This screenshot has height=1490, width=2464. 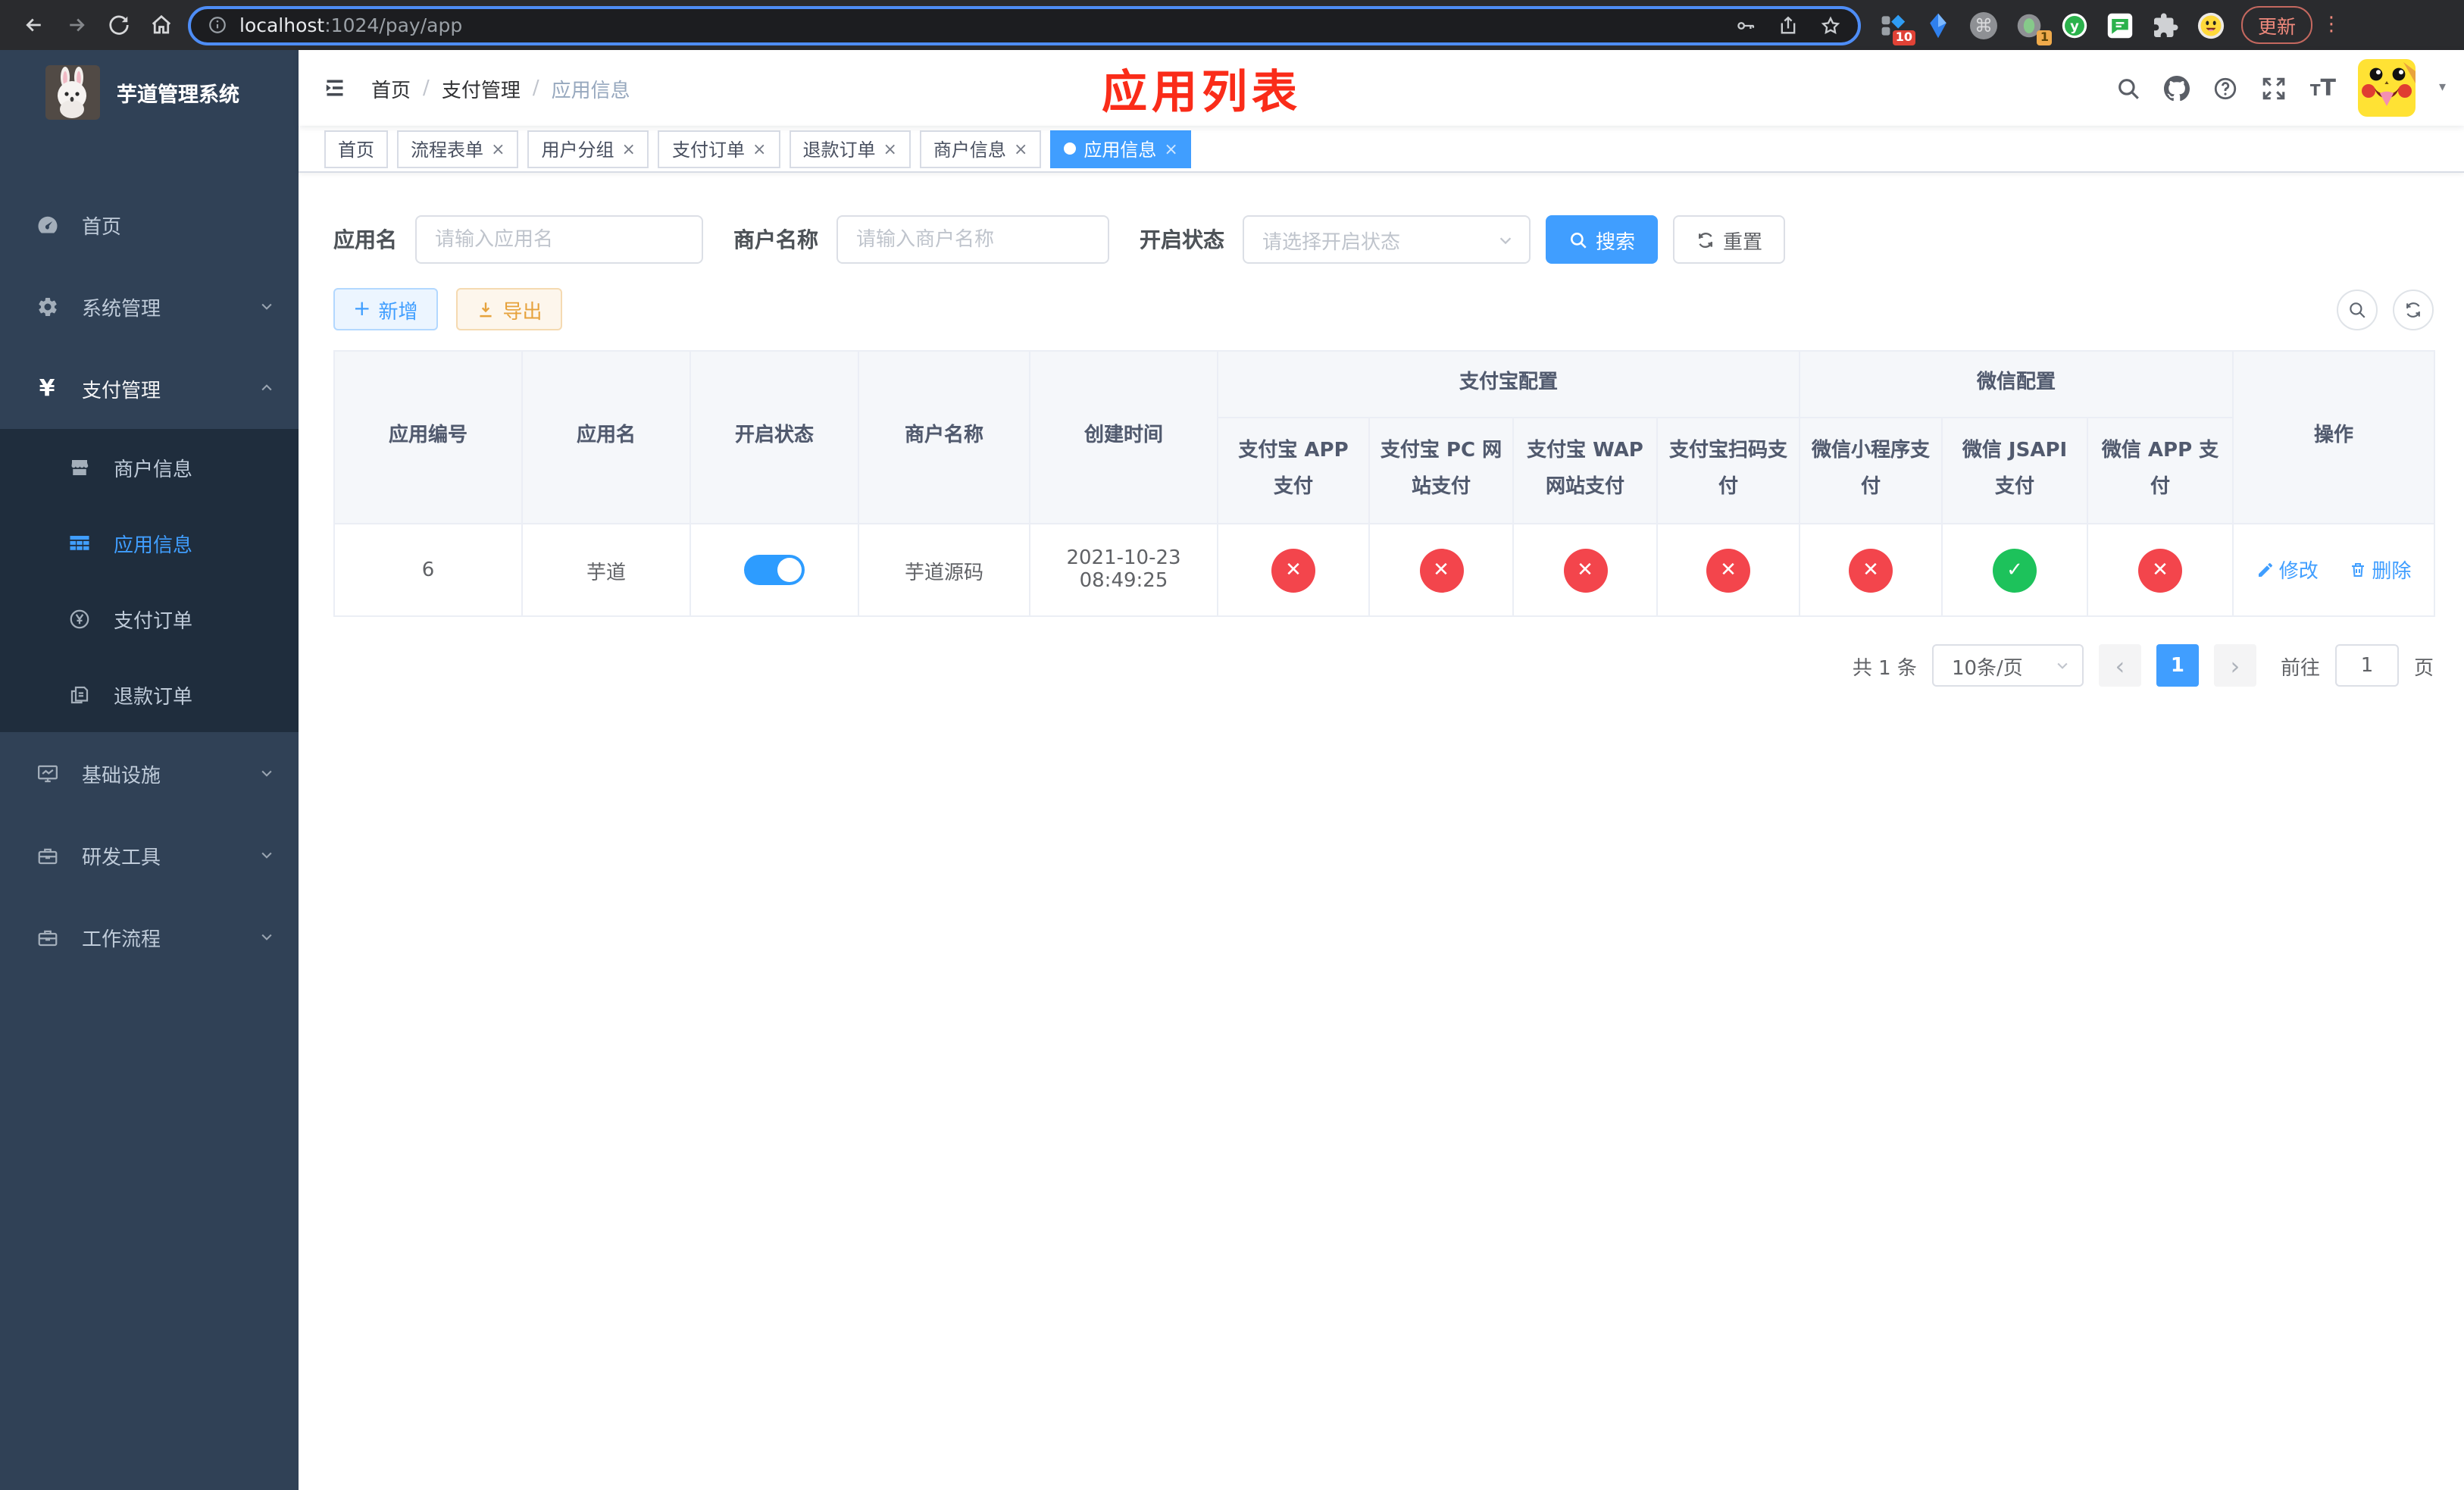 I want to click on browser-menu-icon, so click(x=2331, y=25).